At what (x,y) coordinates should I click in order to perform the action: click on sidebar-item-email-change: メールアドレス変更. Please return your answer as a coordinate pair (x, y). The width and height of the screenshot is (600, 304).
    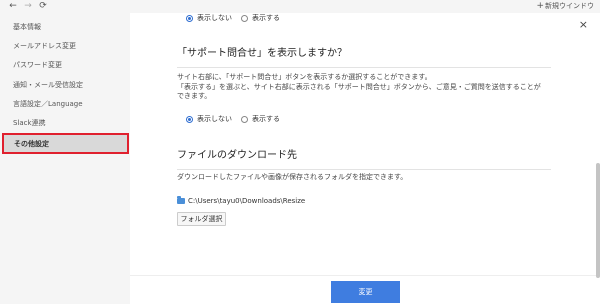
    Looking at the image, I should click on (65, 46).